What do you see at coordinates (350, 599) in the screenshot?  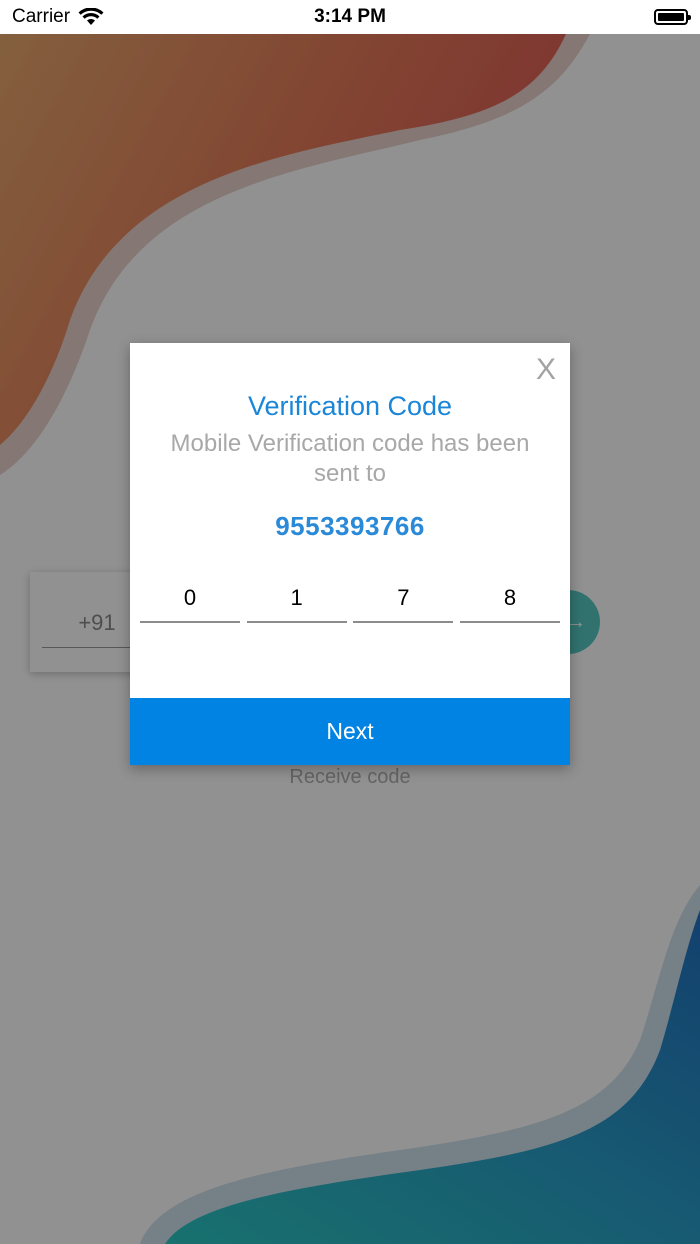 I see `otp-inputs` at bounding box center [350, 599].